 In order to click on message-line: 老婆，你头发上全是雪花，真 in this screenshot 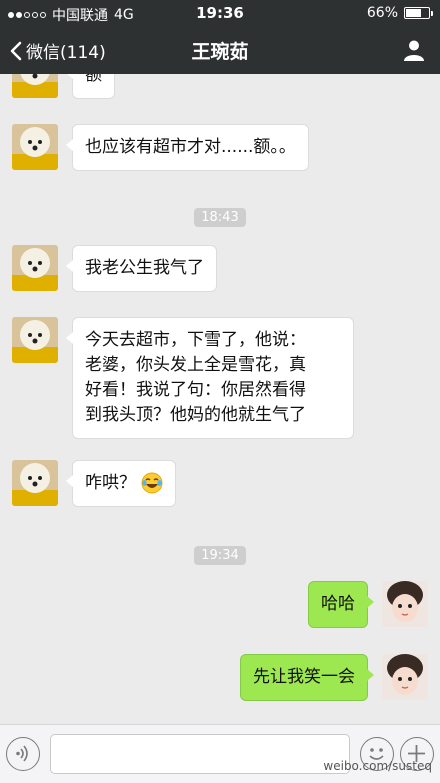, I will do `click(195, 365)`.